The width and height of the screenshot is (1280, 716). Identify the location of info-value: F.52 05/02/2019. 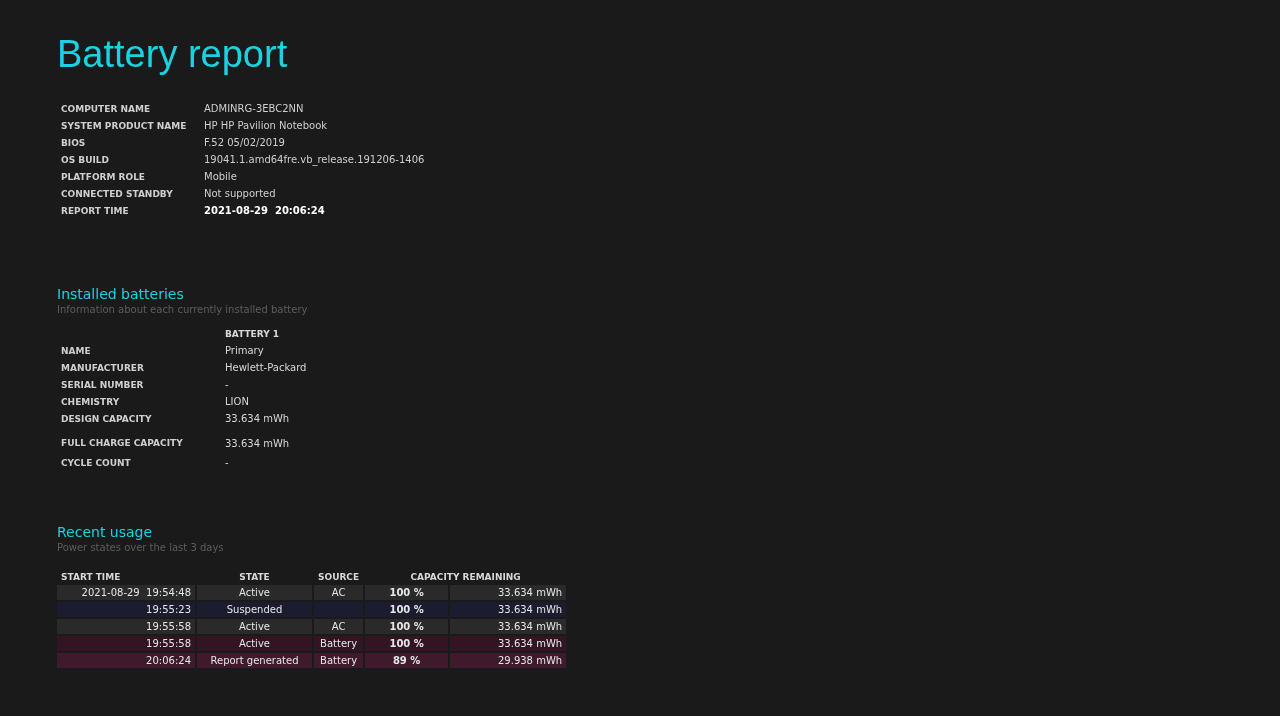
(244, 143).